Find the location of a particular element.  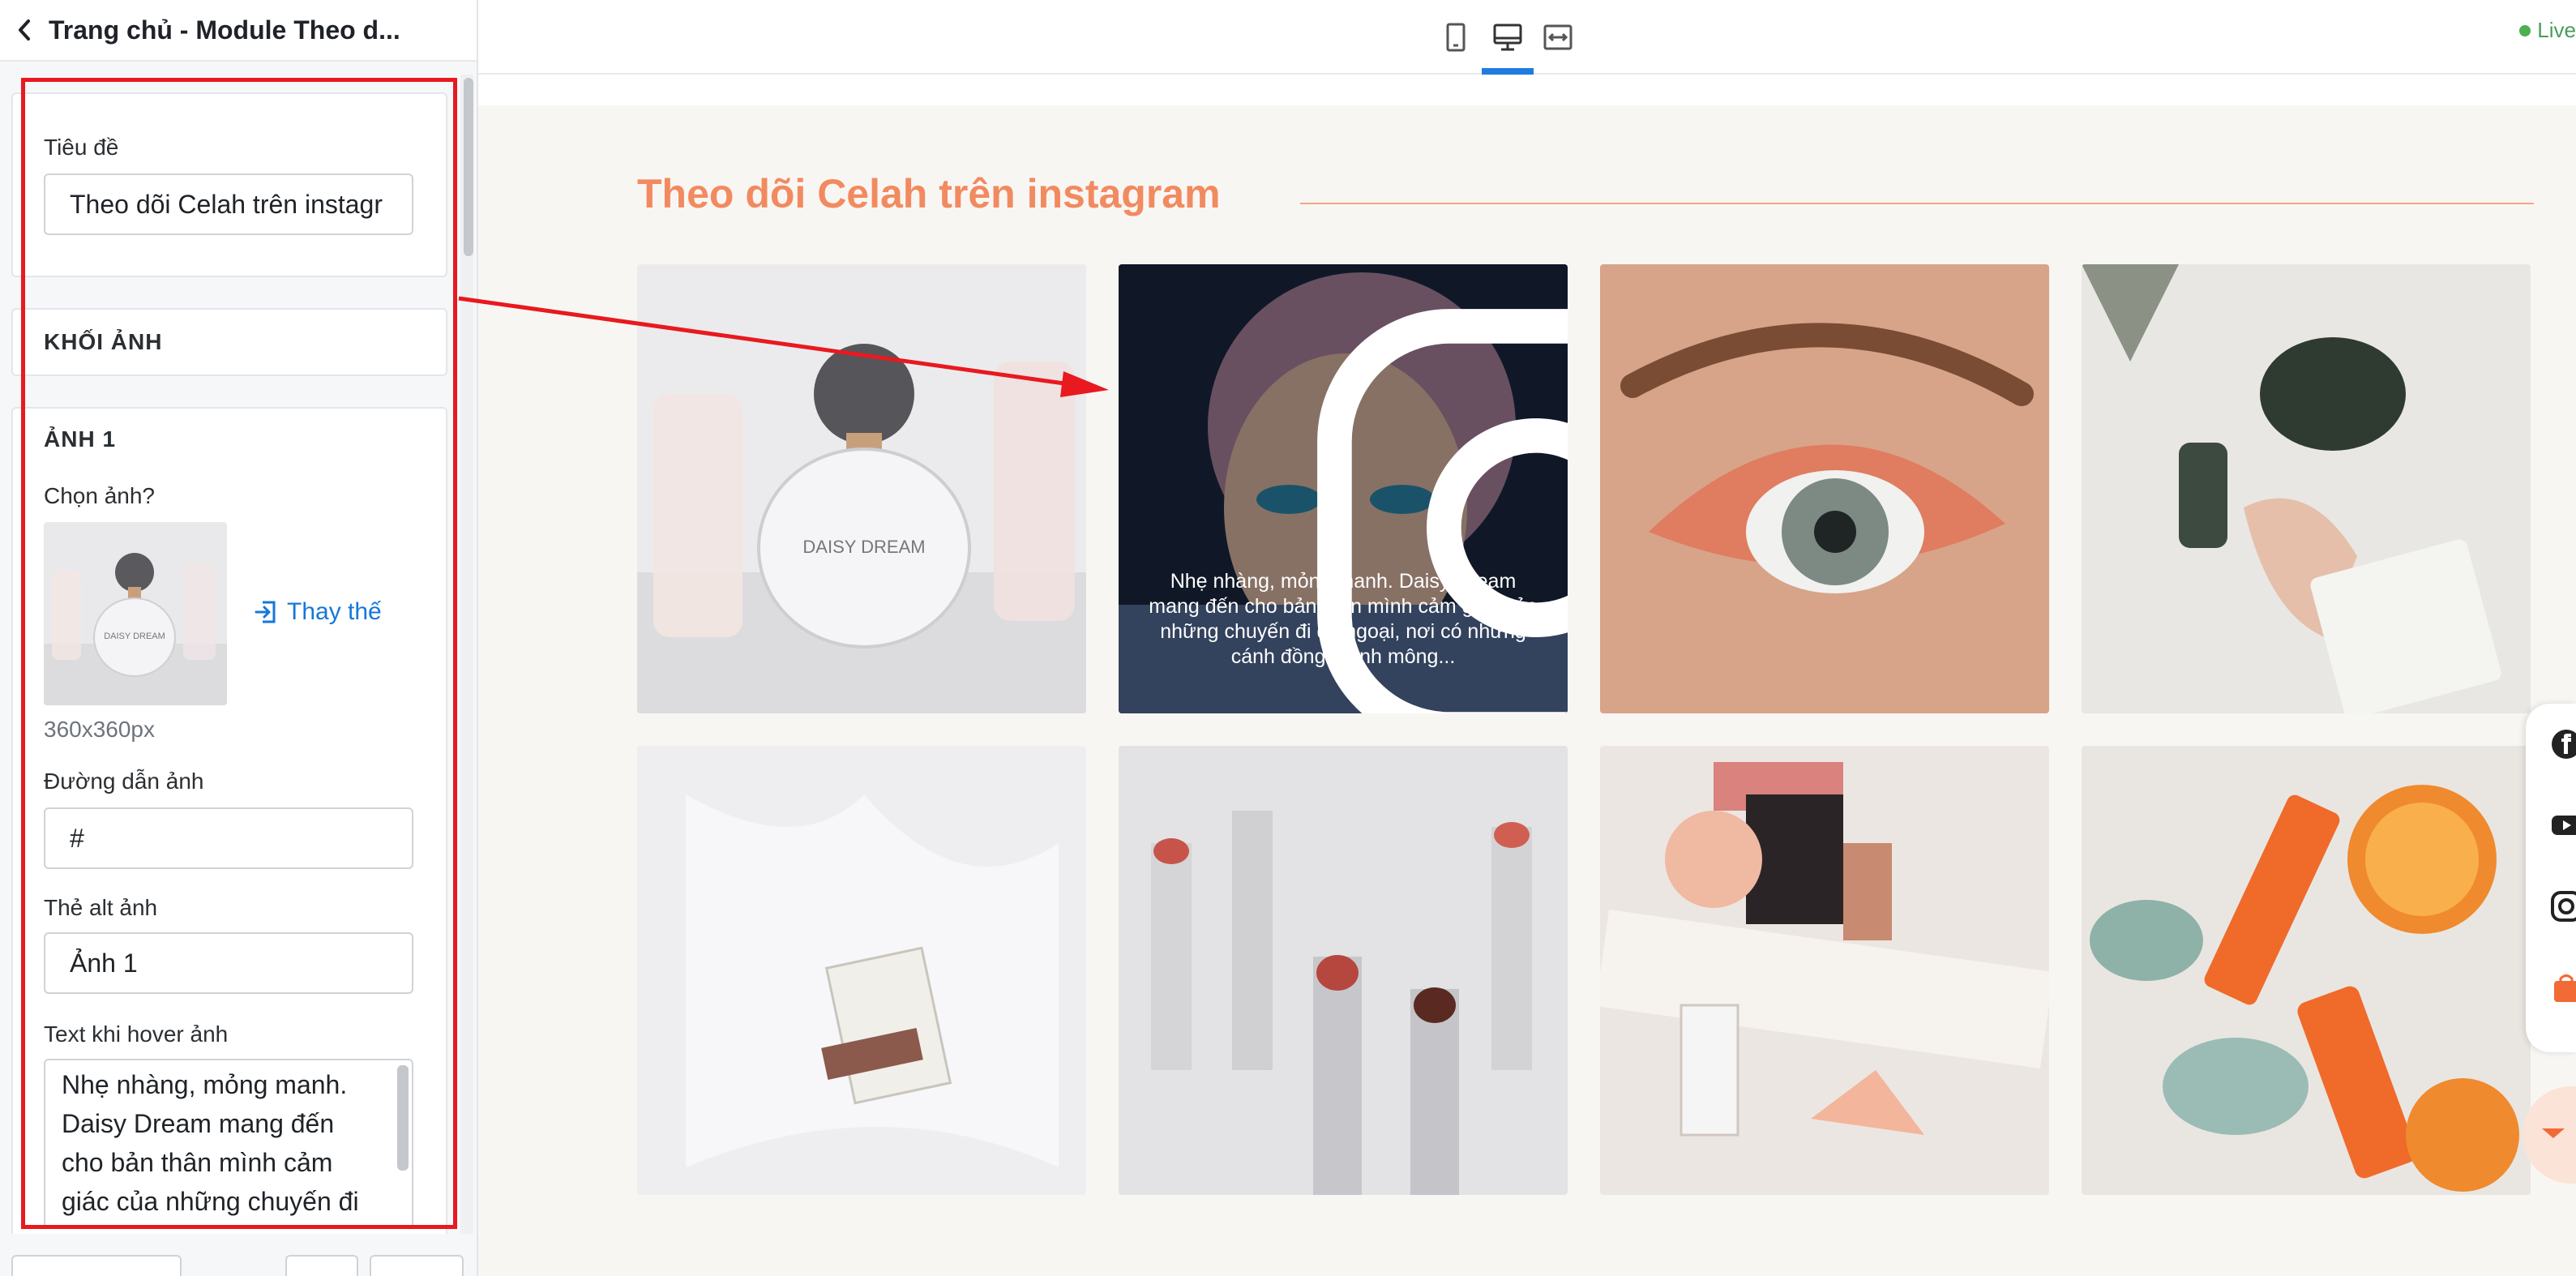

live-indicator: Live is located at coordinates (2547, 31).